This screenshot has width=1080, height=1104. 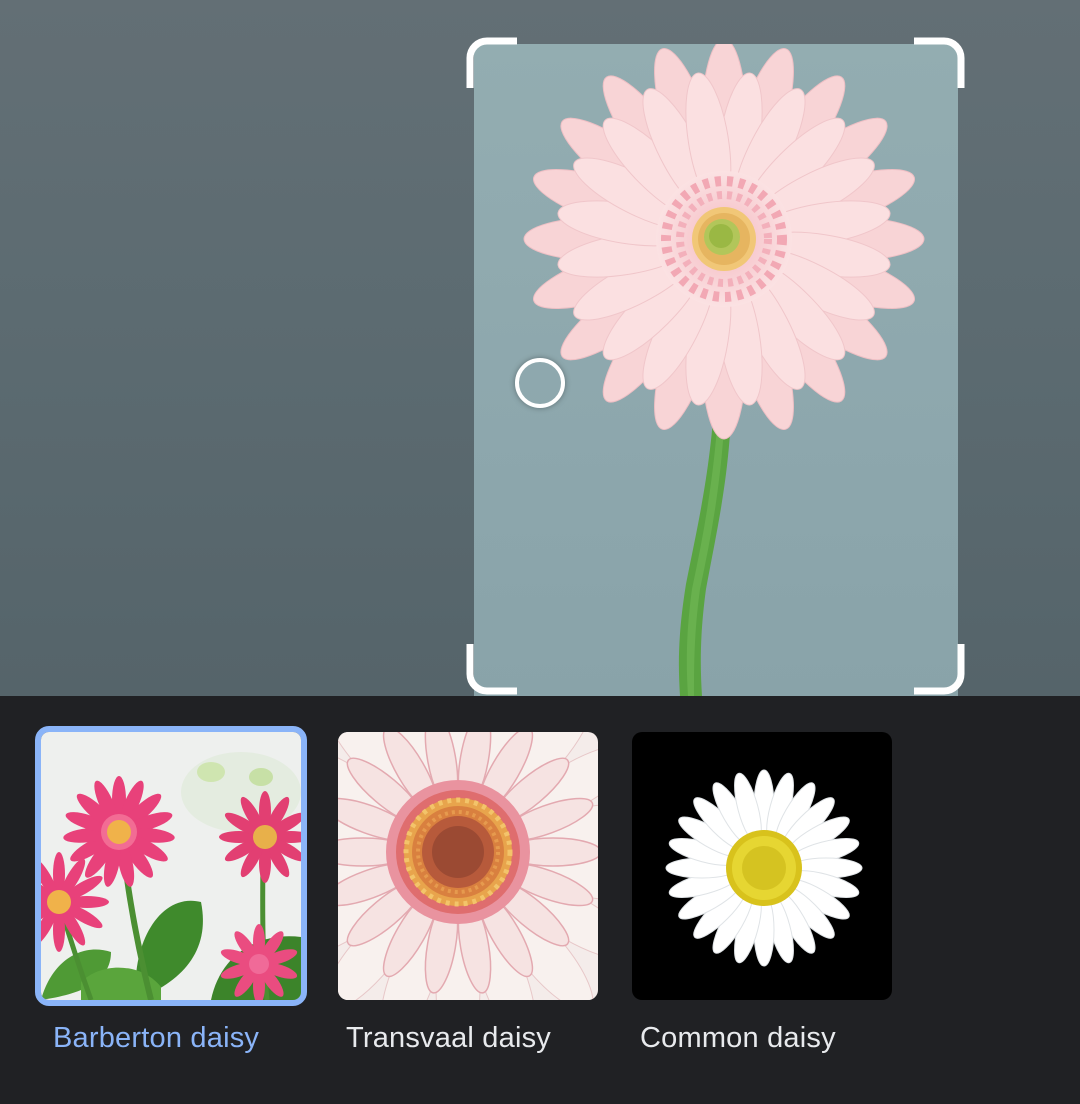 What do you see at coordinates (493, 64) in the screenshot?
I see `crop-corner-top-left-handle` at bounding box center [493, 64].